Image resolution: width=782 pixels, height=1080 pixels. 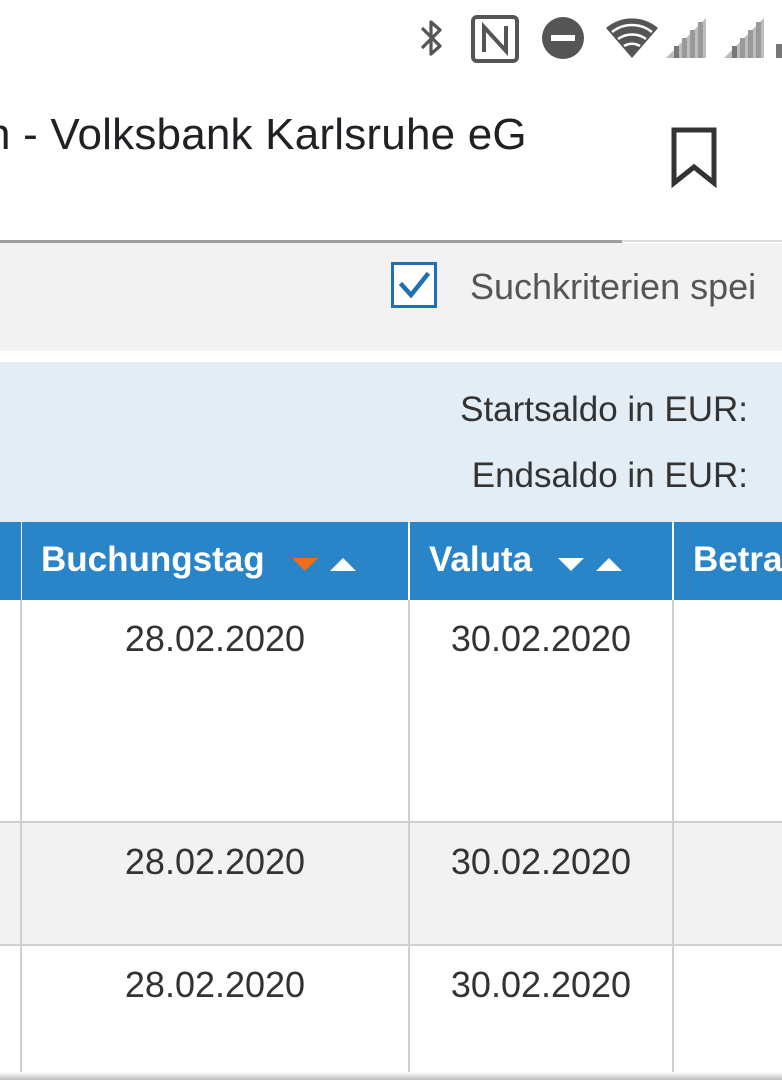 What do you see at coordinates (604, 409) in the screenshot?
I see `start-balance-label: Startsaldo in EUR:` at bounding box center [604, 409].